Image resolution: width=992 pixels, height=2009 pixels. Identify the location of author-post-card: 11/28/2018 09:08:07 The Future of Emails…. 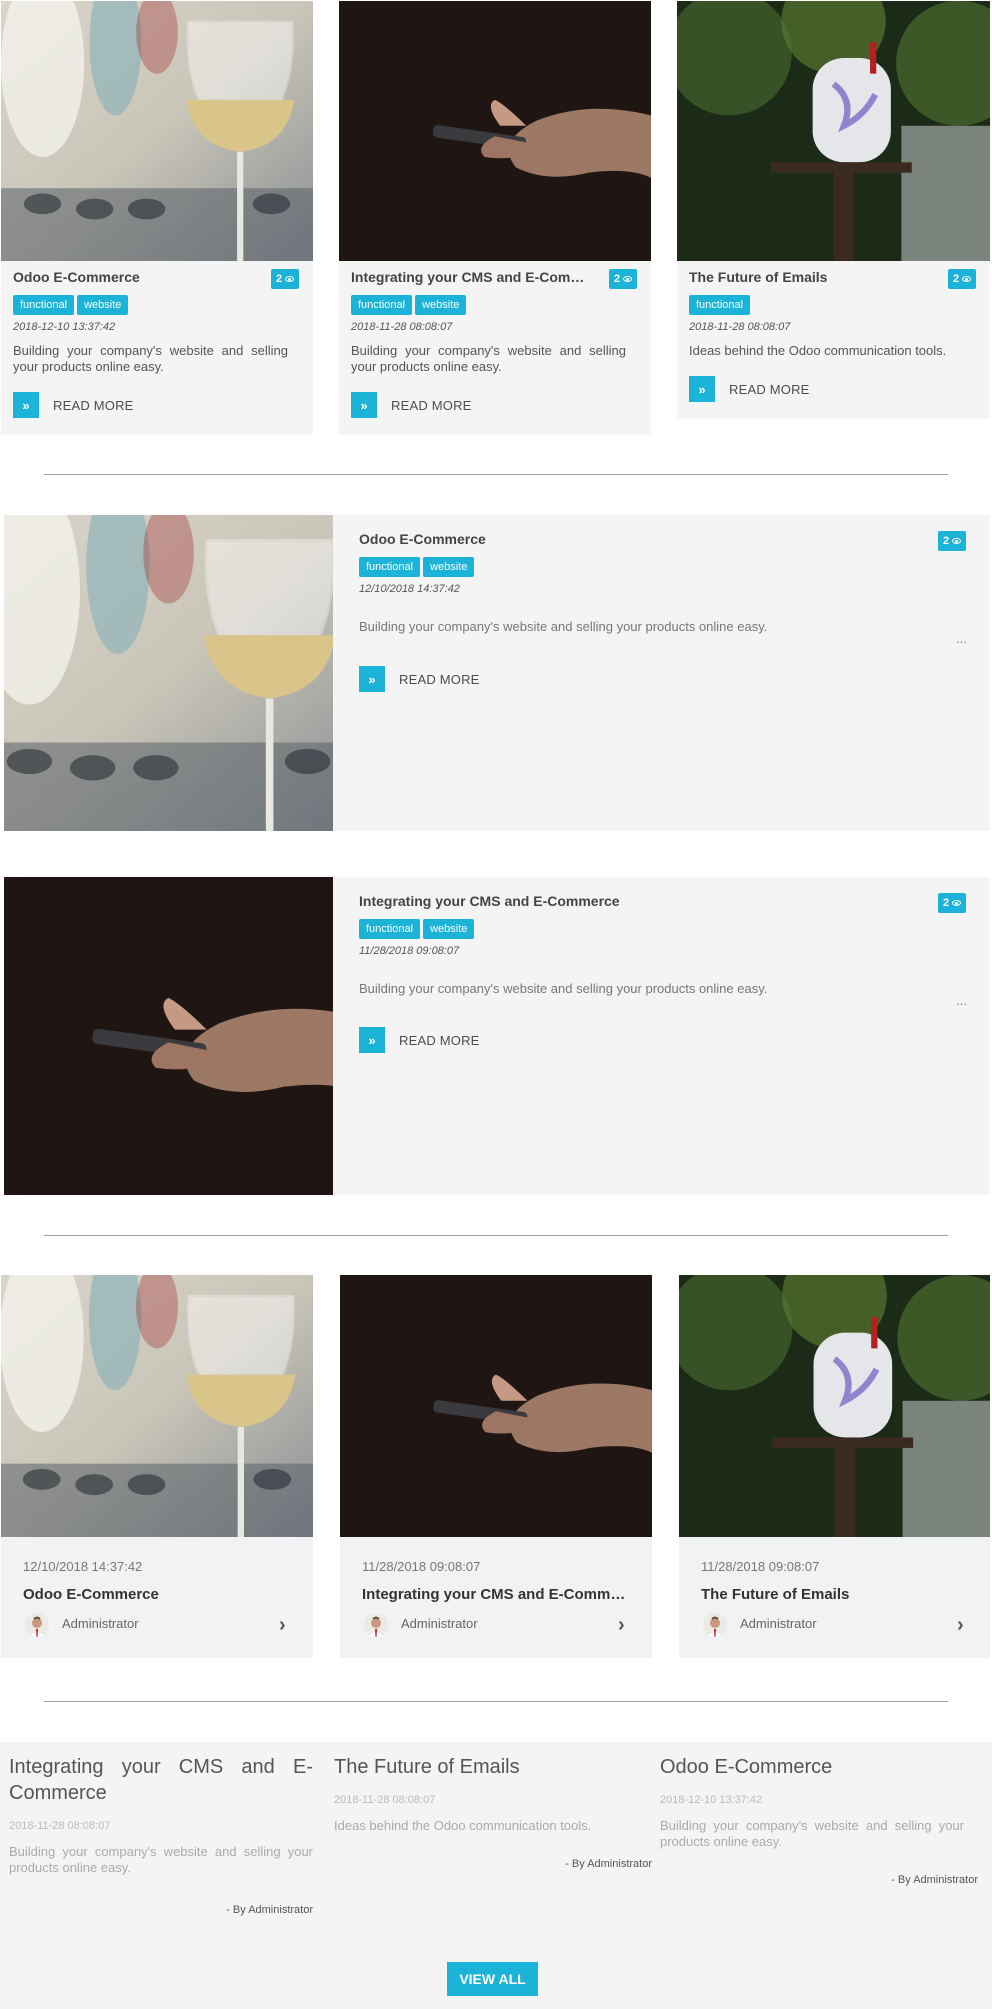
(834, 1466).